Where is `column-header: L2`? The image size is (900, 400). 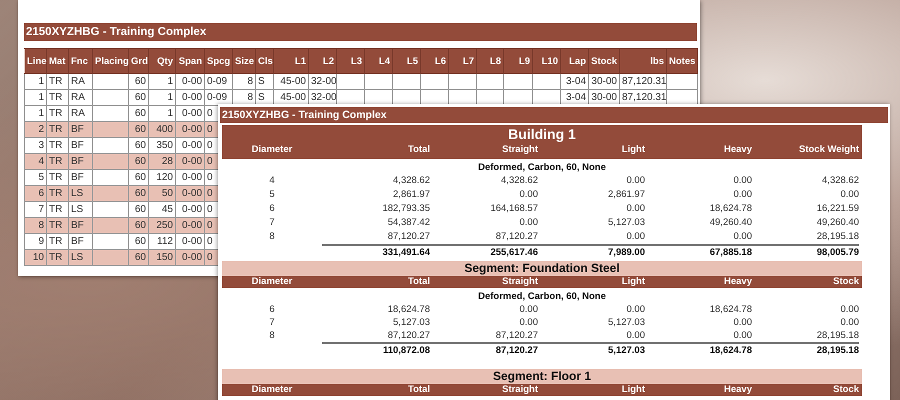 column-header: L2 is located at coordinates (322, 61).